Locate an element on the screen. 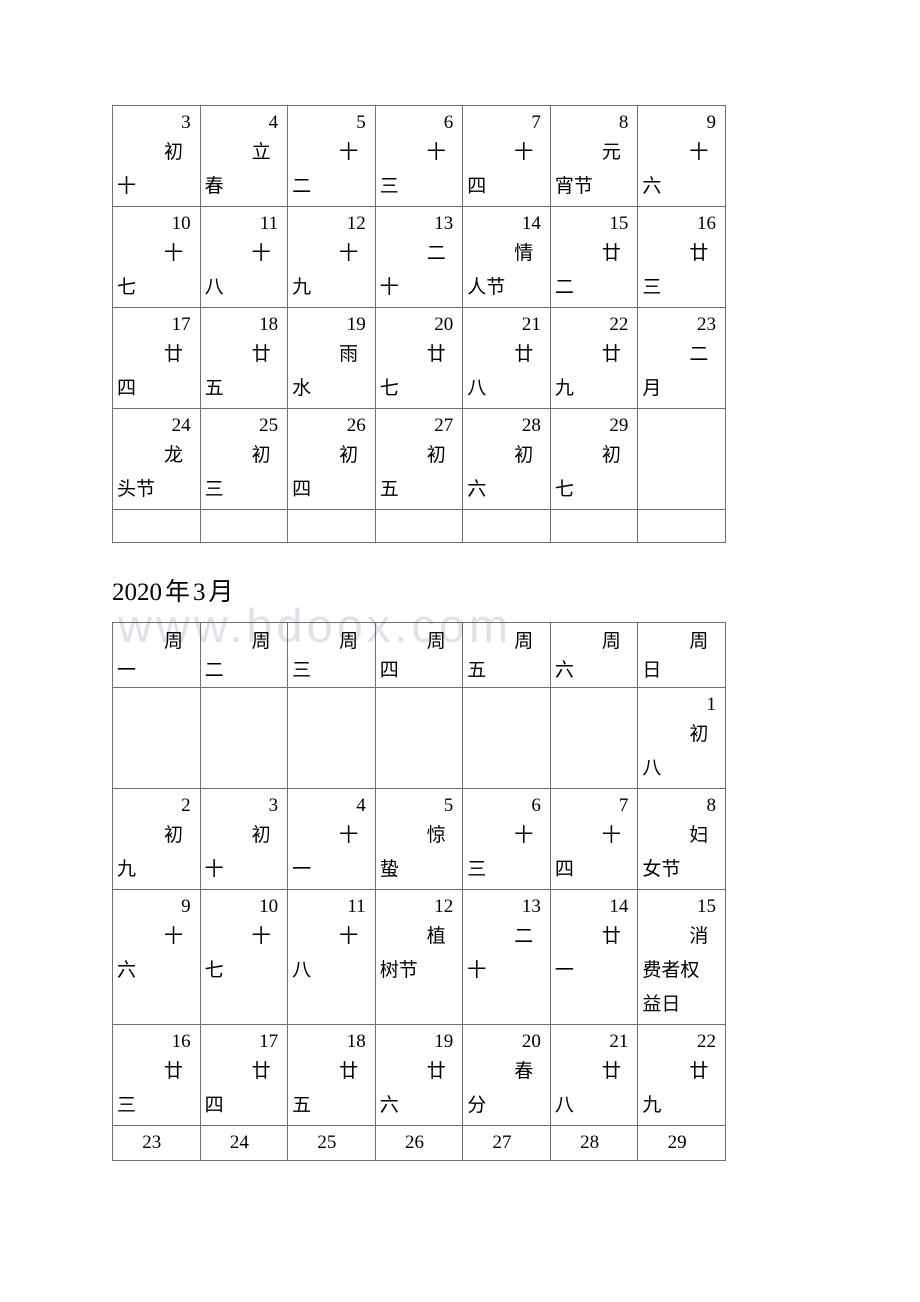 The width and height of the screenshot is (920, 1302). calendar-day-cell-15: 15 消费者权益日 is located at coordinates (681, 957).